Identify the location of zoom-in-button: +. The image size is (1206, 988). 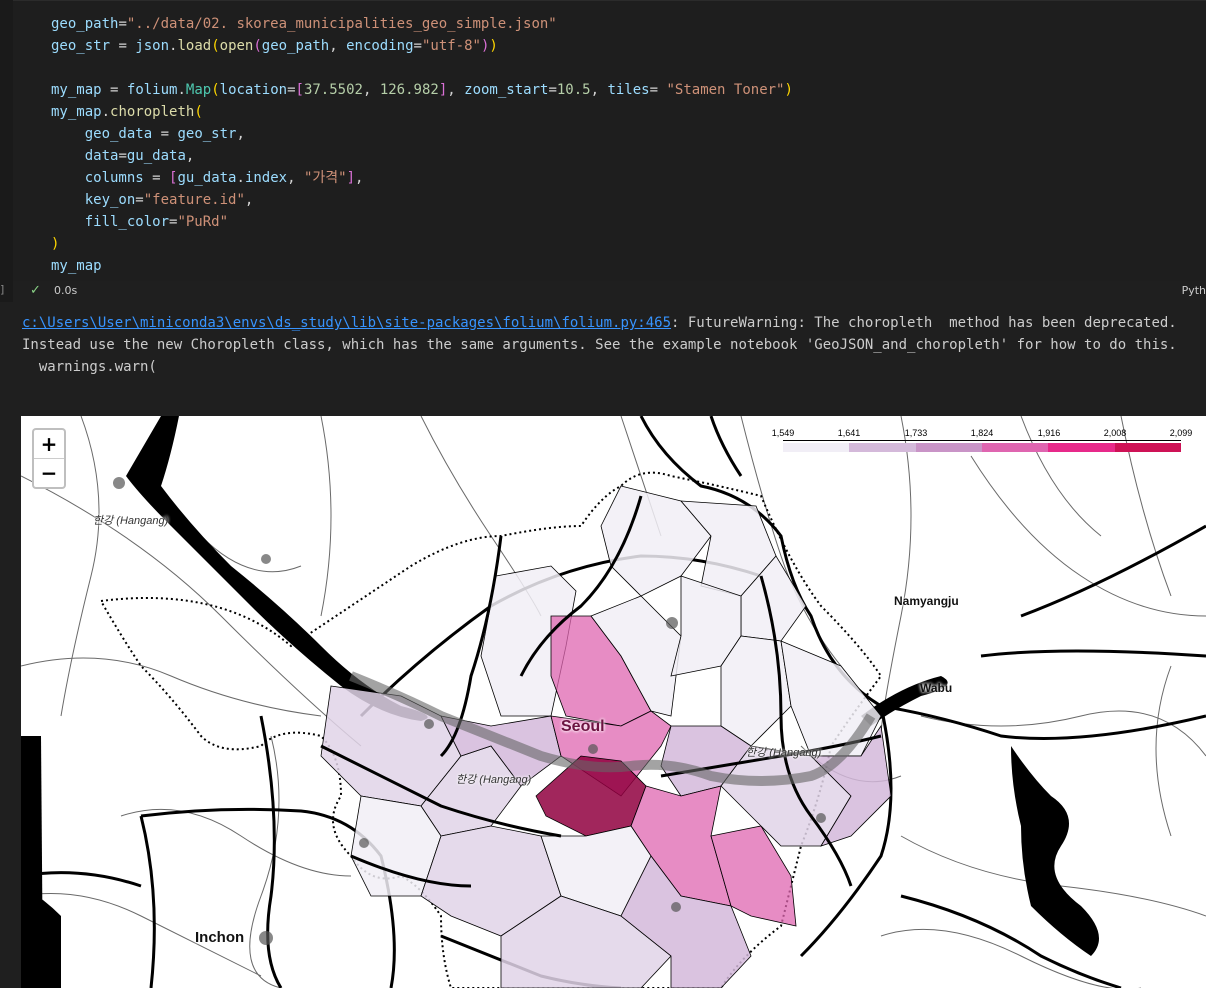
(49, 444).